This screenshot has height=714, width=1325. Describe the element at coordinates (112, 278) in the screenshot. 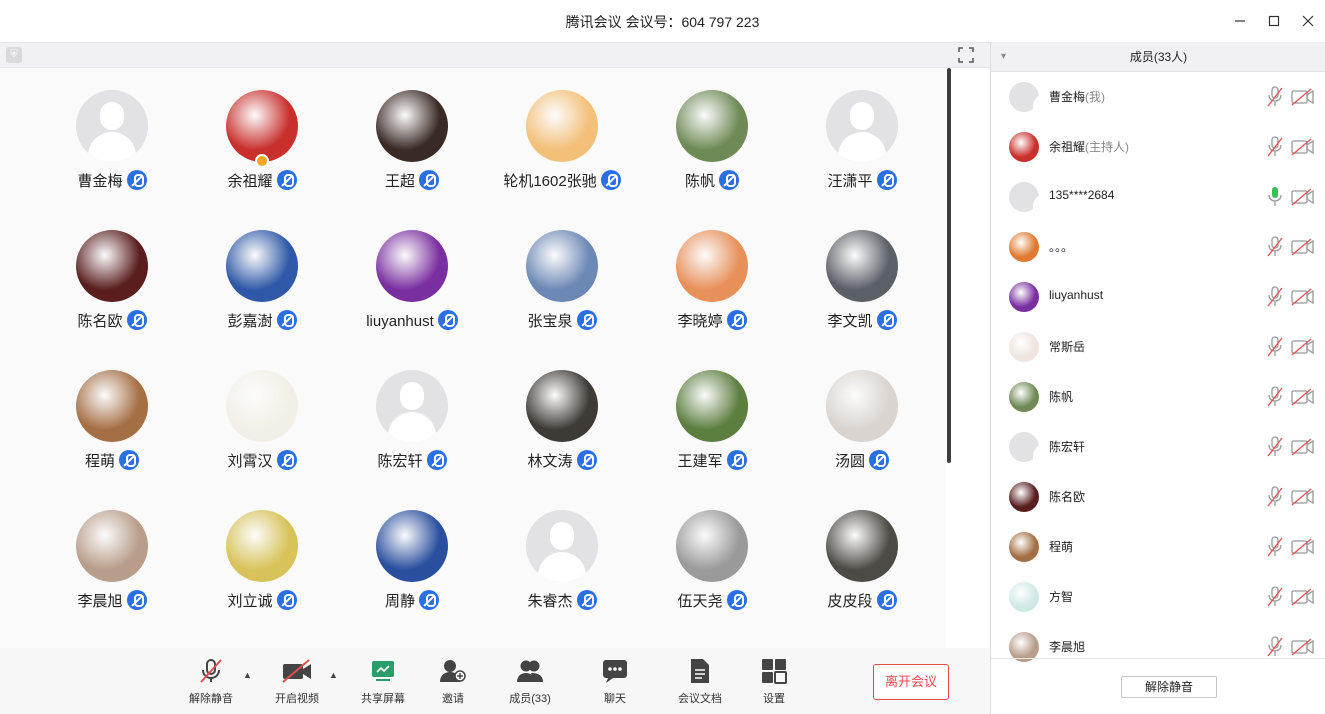

I see `participant-tile: 陈名欧` at that location.